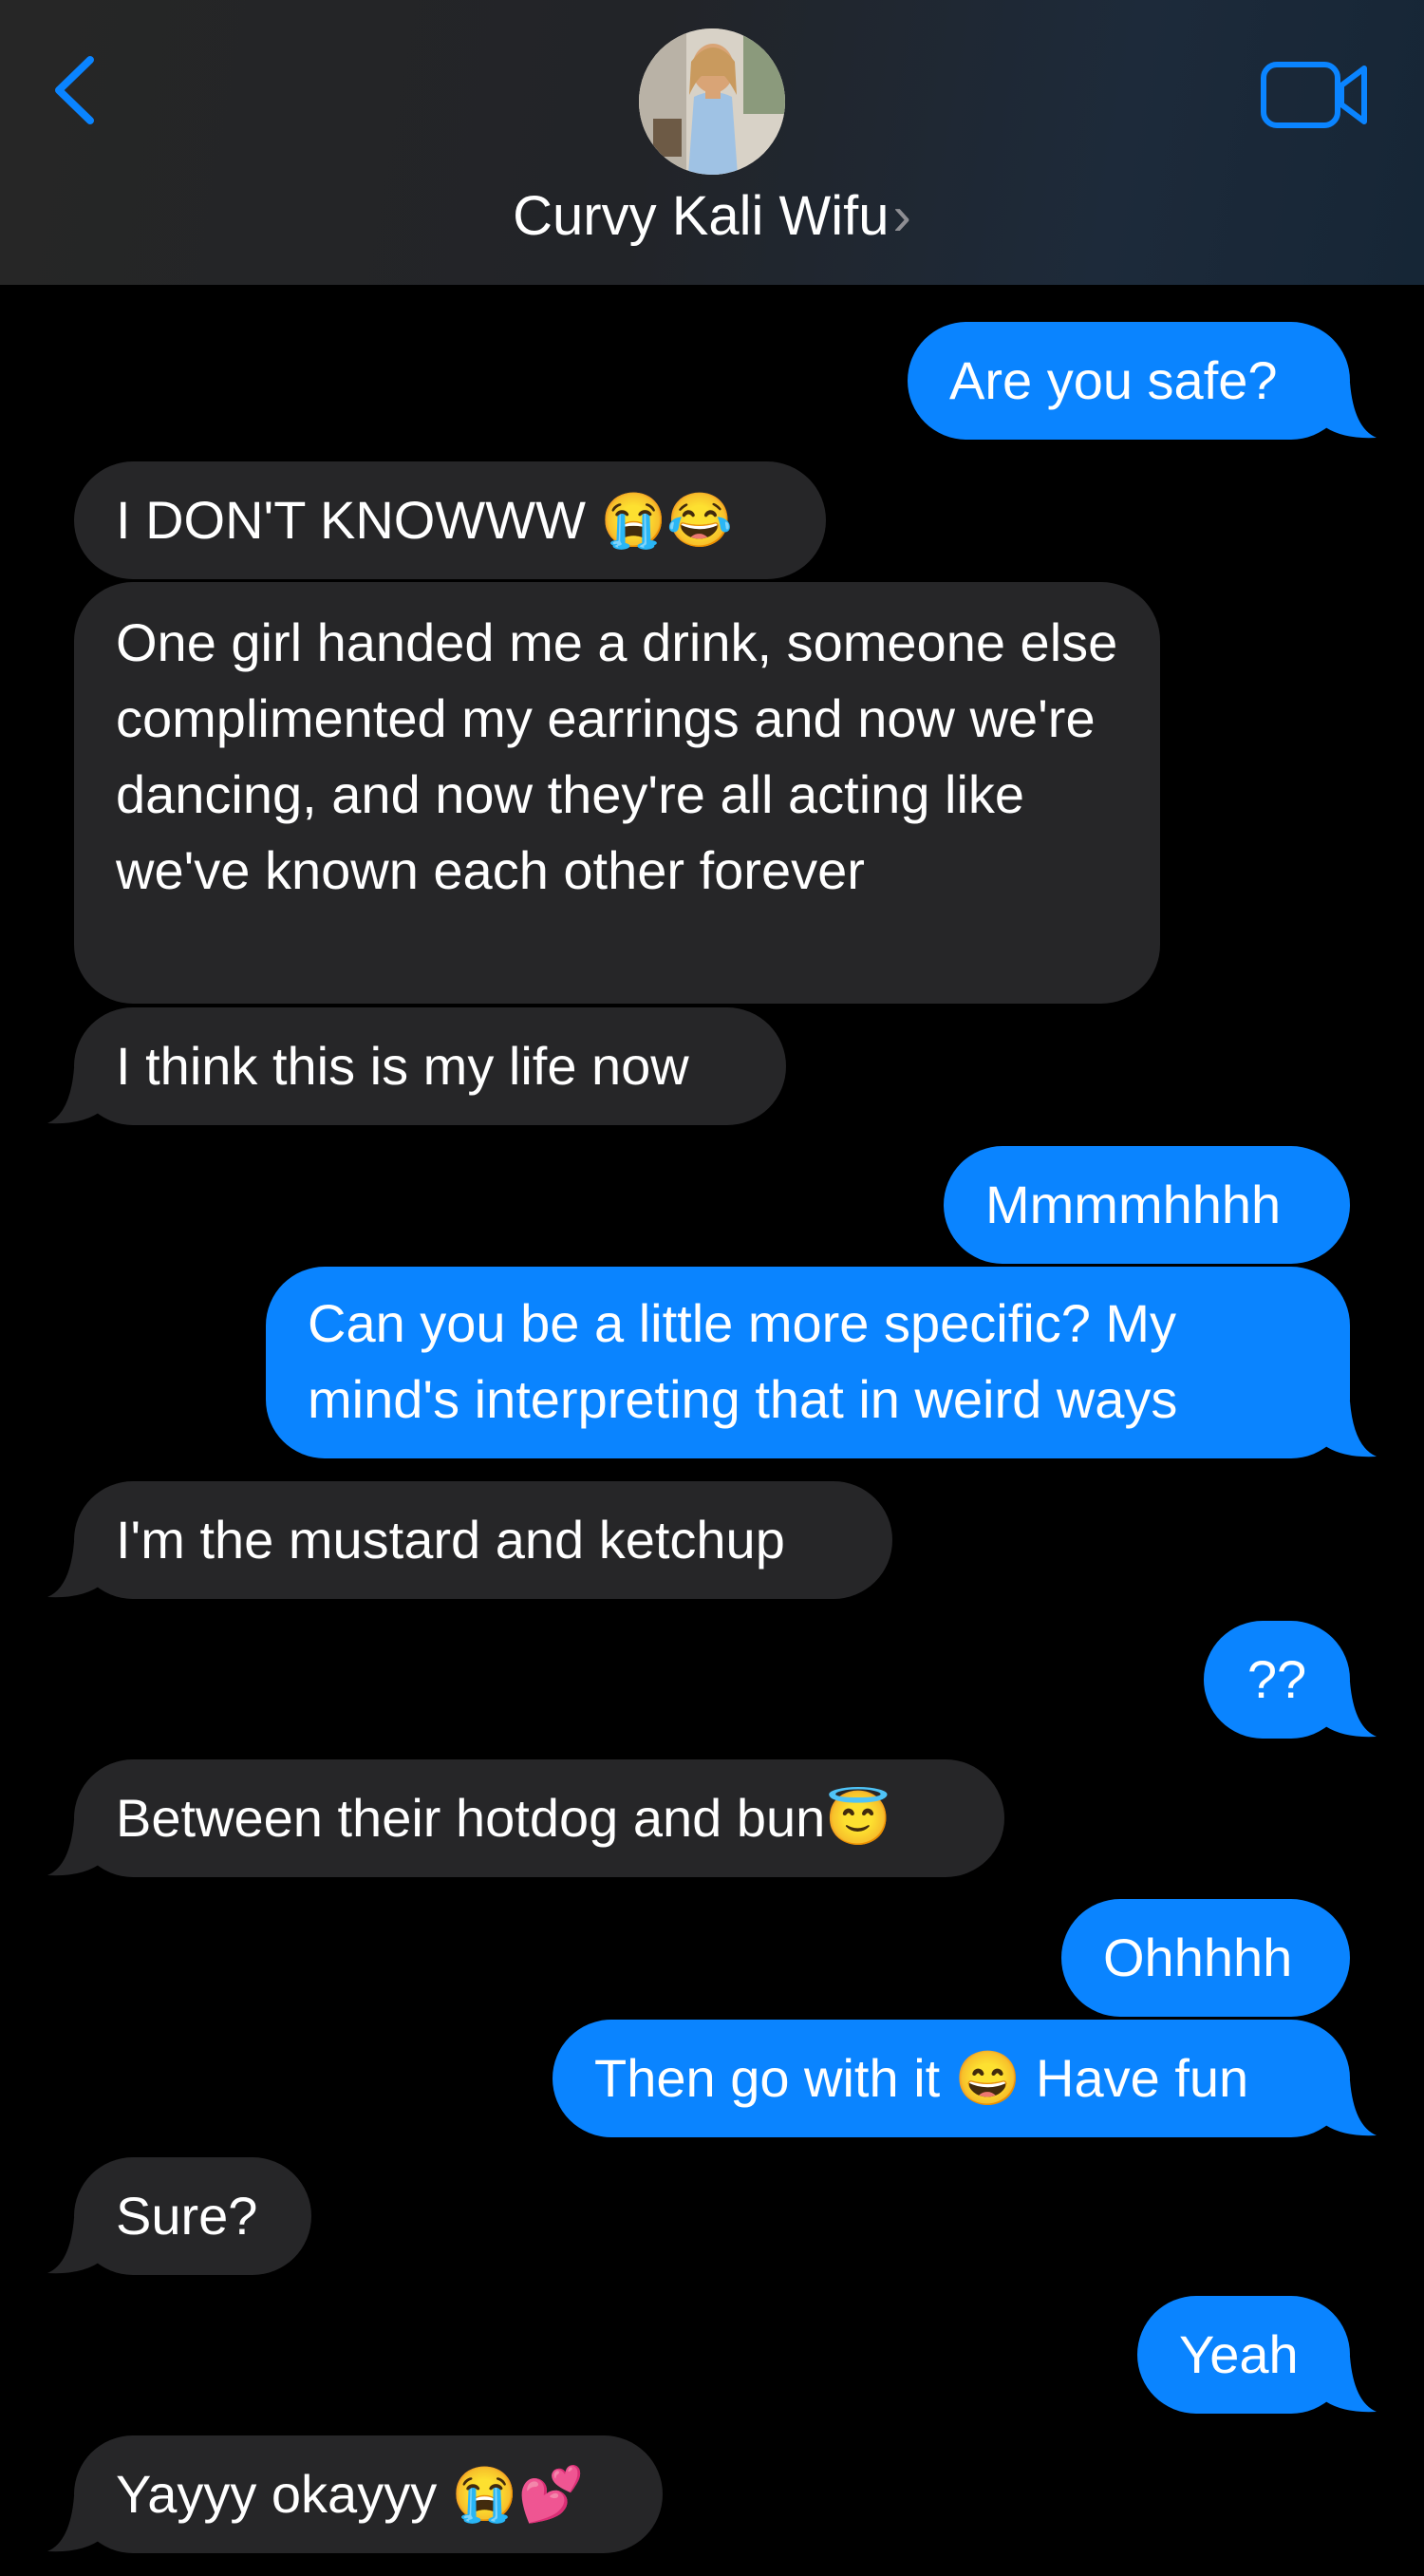 This screenshot has height=2576, width=1424. What do you see at coordinates (369, 2494) in the screenshot?
I see `message-bubble-incoming: Yayyy okayyy 😭💕` at bounding box center [369, 2494].